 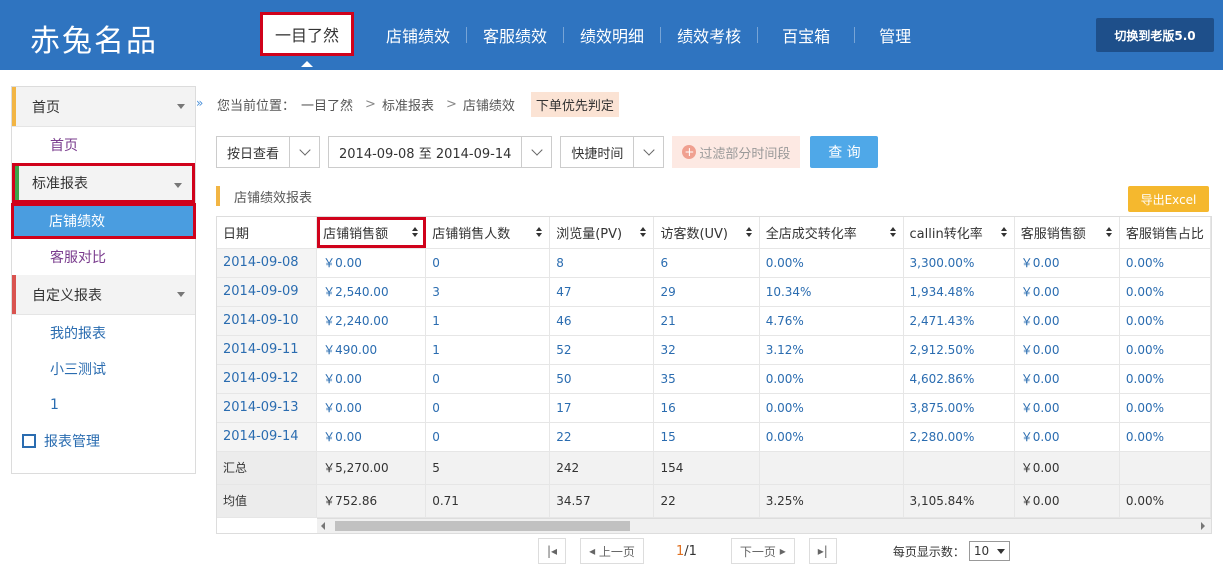 What do you see at coordinates (709, 35) in the screenshot?
I see `nav-tab-performance-review: 绩效考核` at bounding box center [709, 35].